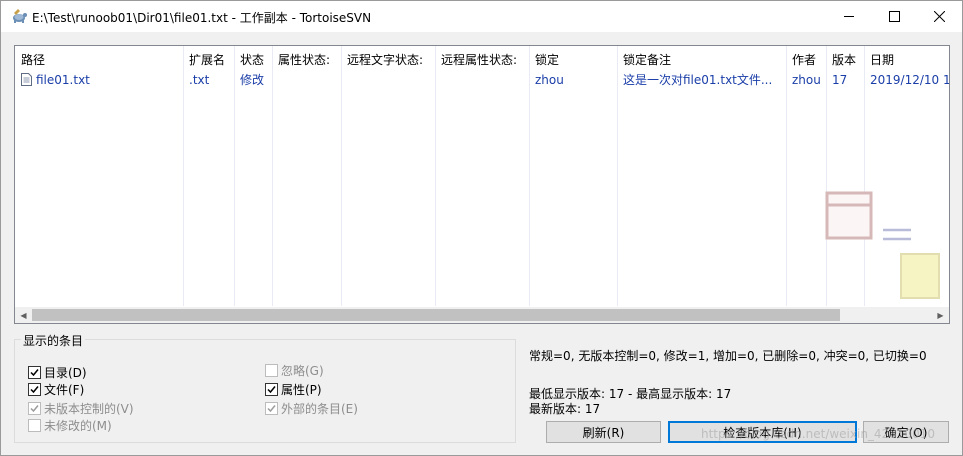 The height and width of the screenshot is (456, 963). Describe the element at coordinates (818, 434) in the screenshot. I see `watermark: https://blog.csdn.net/weixin_42810010` at that location.